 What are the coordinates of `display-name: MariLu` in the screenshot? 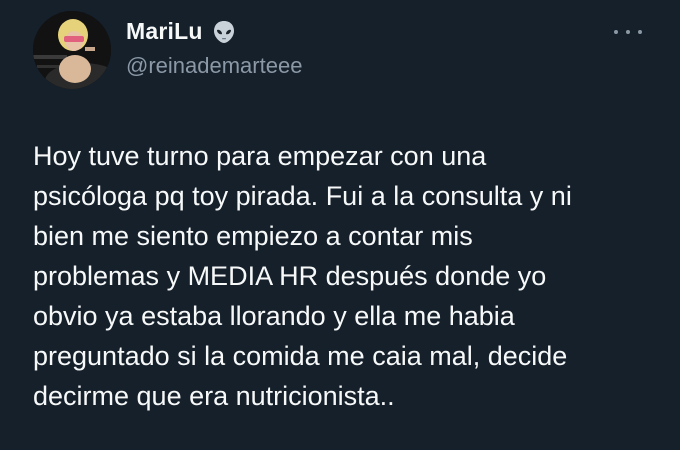 It's located at (164, 31).